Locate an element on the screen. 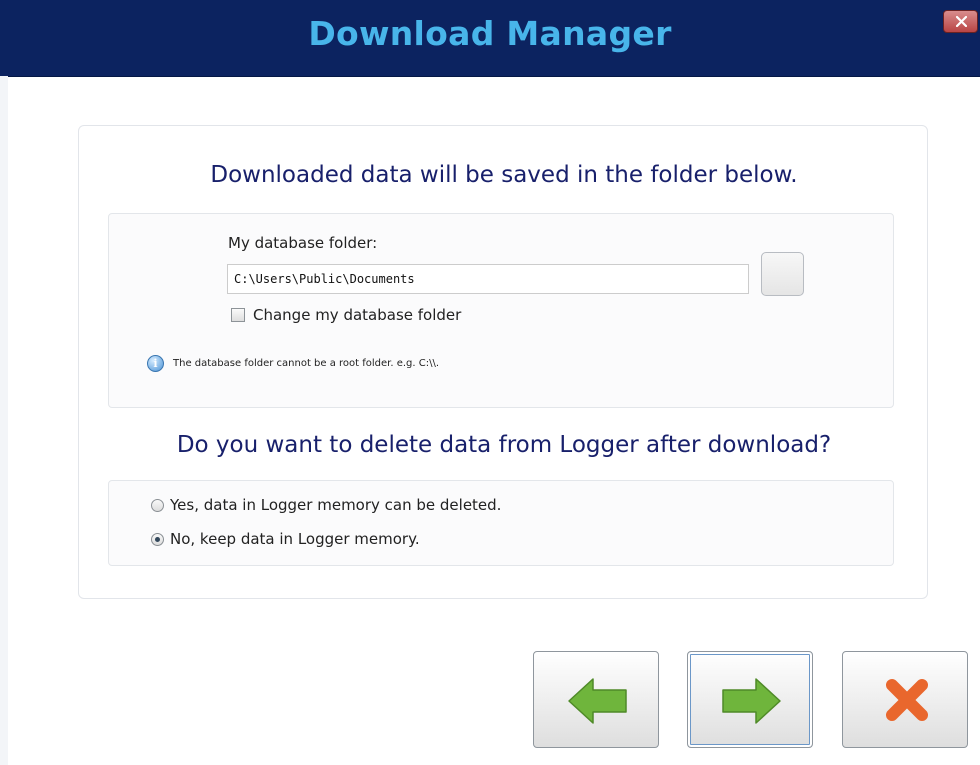 The image size is (980, 765). left-arrow-icon is located at coordinates (597, 701).